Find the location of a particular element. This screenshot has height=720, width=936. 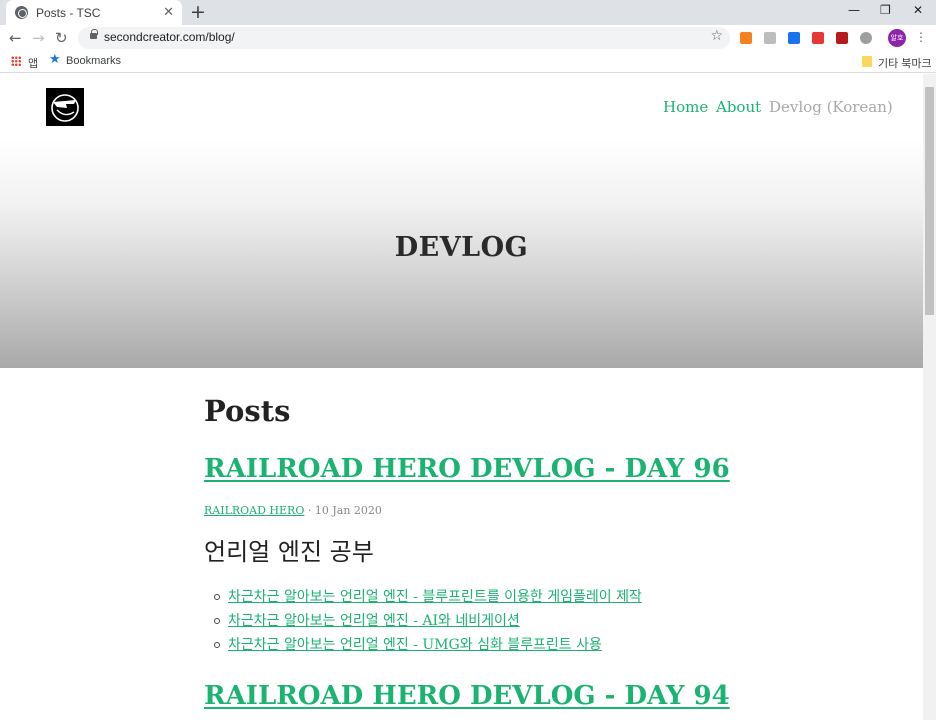

browser-toolbar: ← → ↻ secondcreator.com/blog/ ☆ 알호 ⋮ is located at coordinates (468, 38).